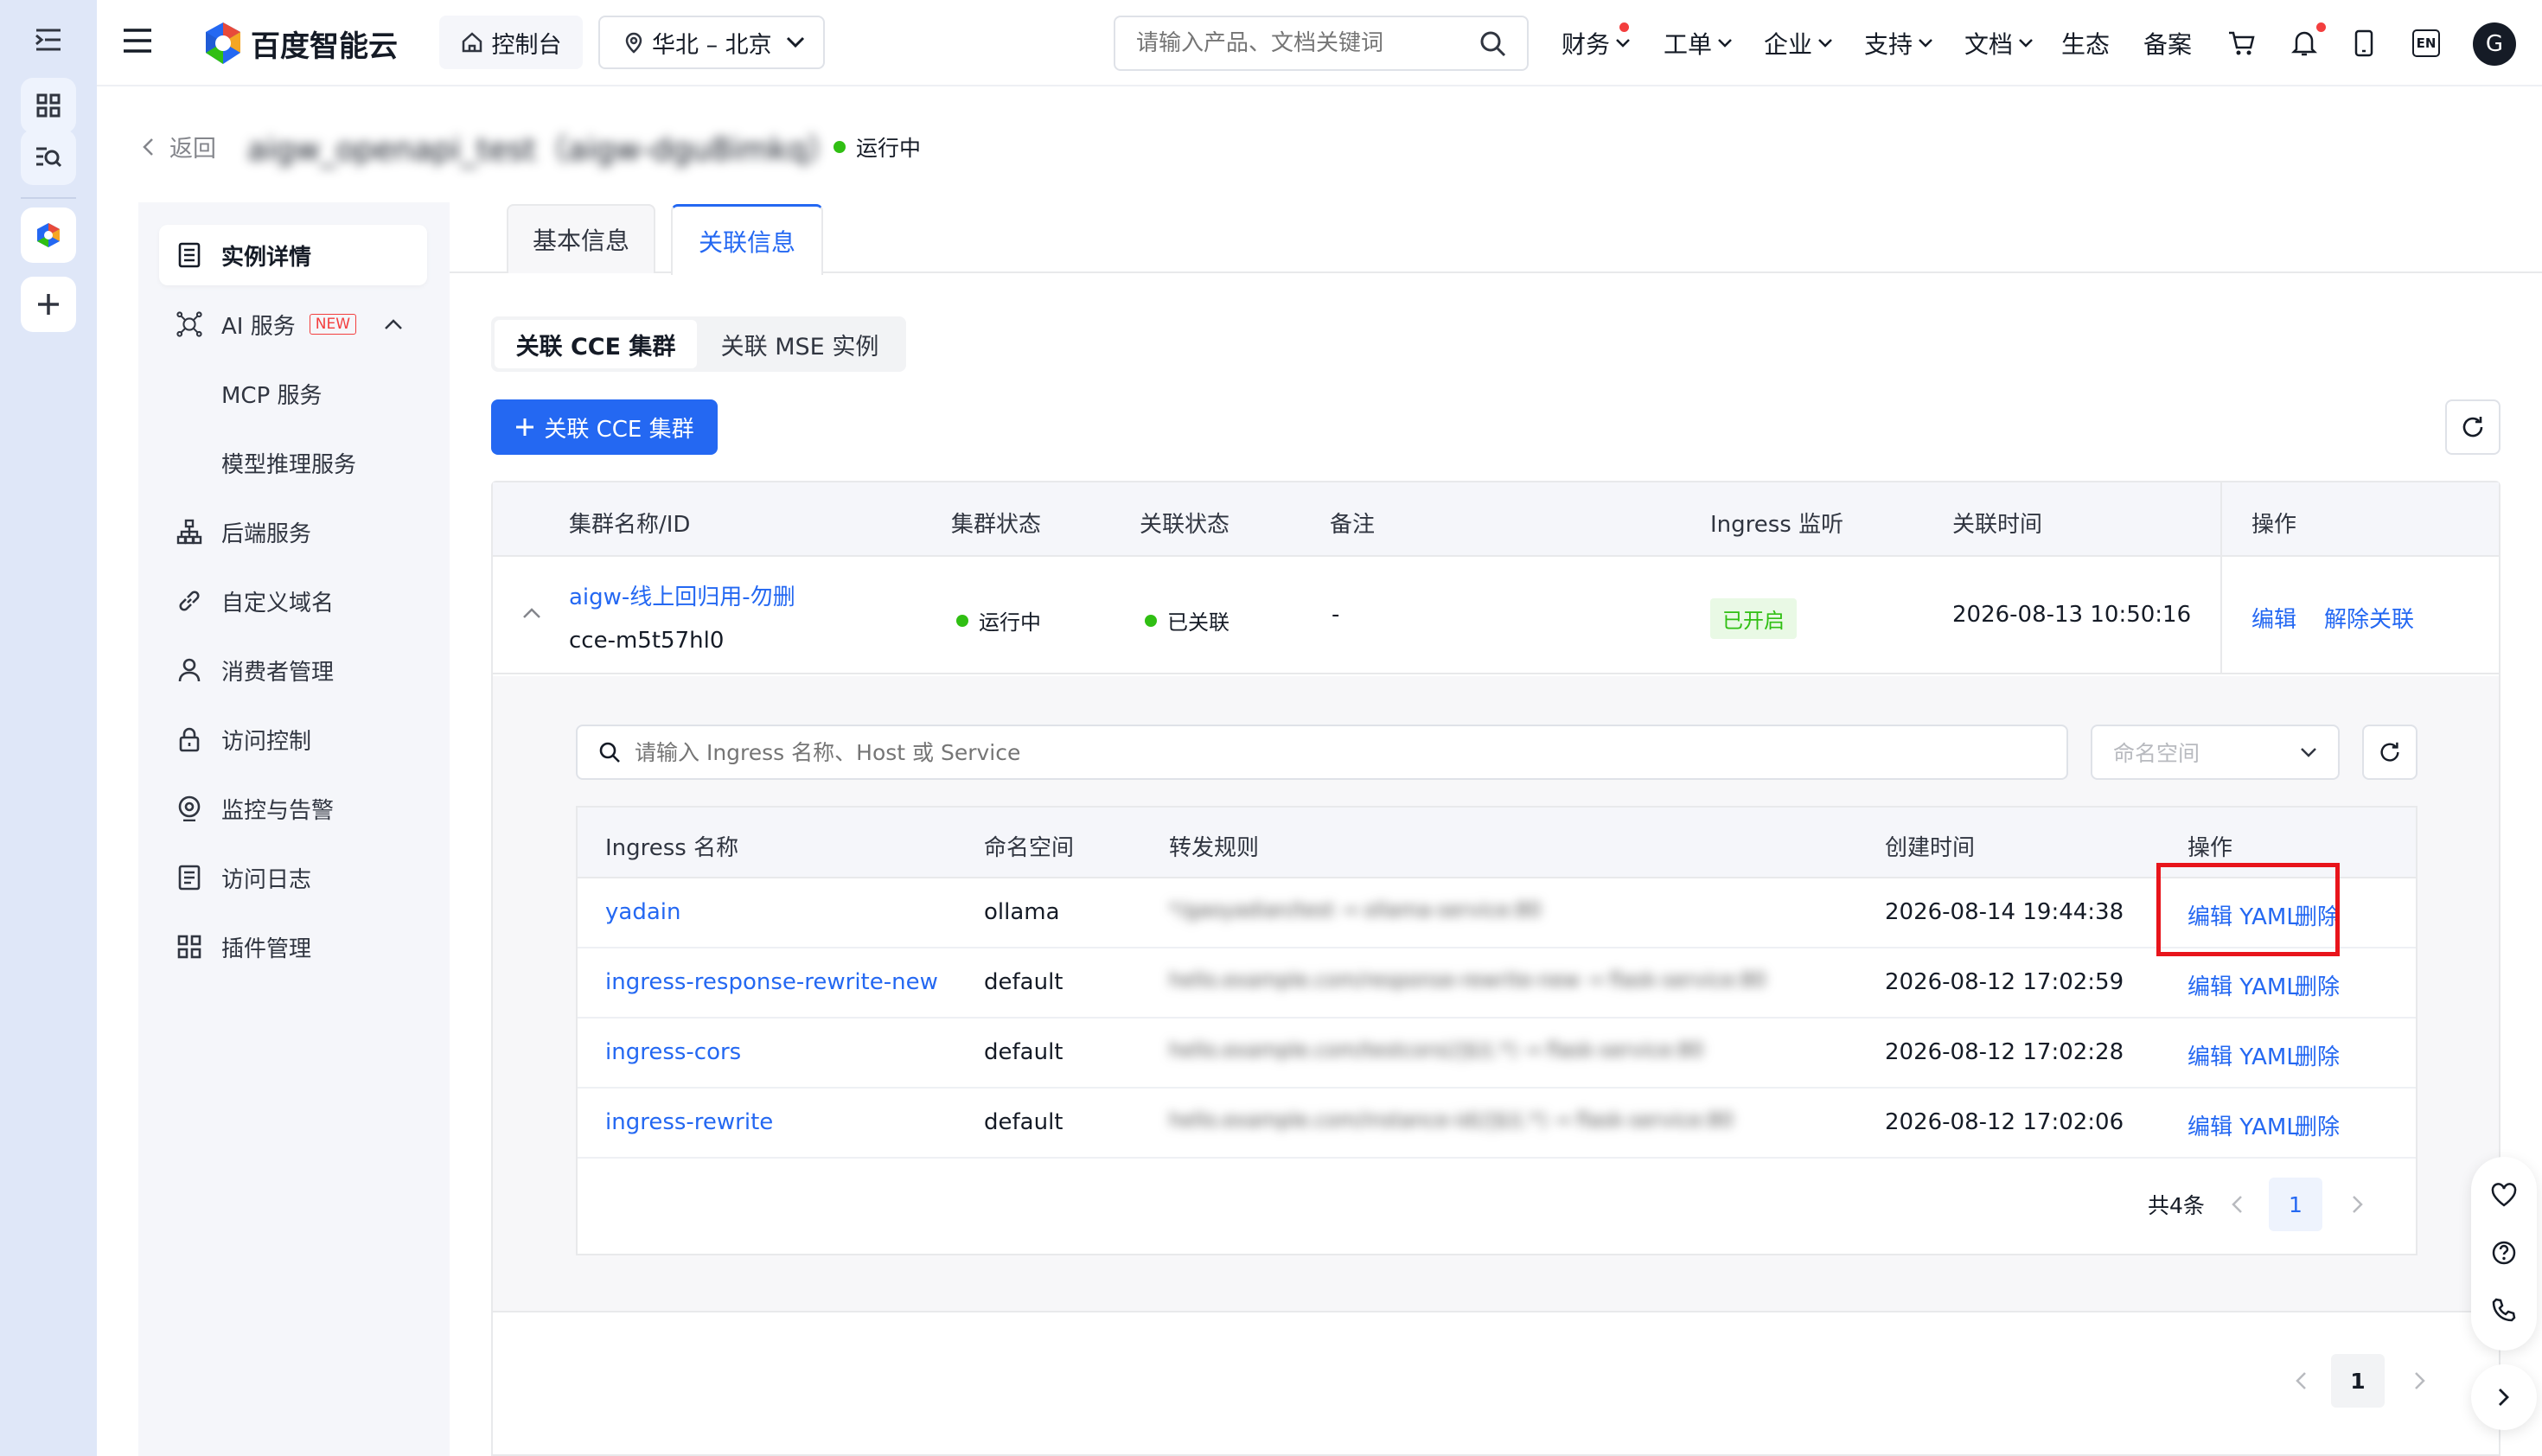  Describe the element at coordinates (2364, 45) in the screenshot. I see `mobile-icon` at that location.